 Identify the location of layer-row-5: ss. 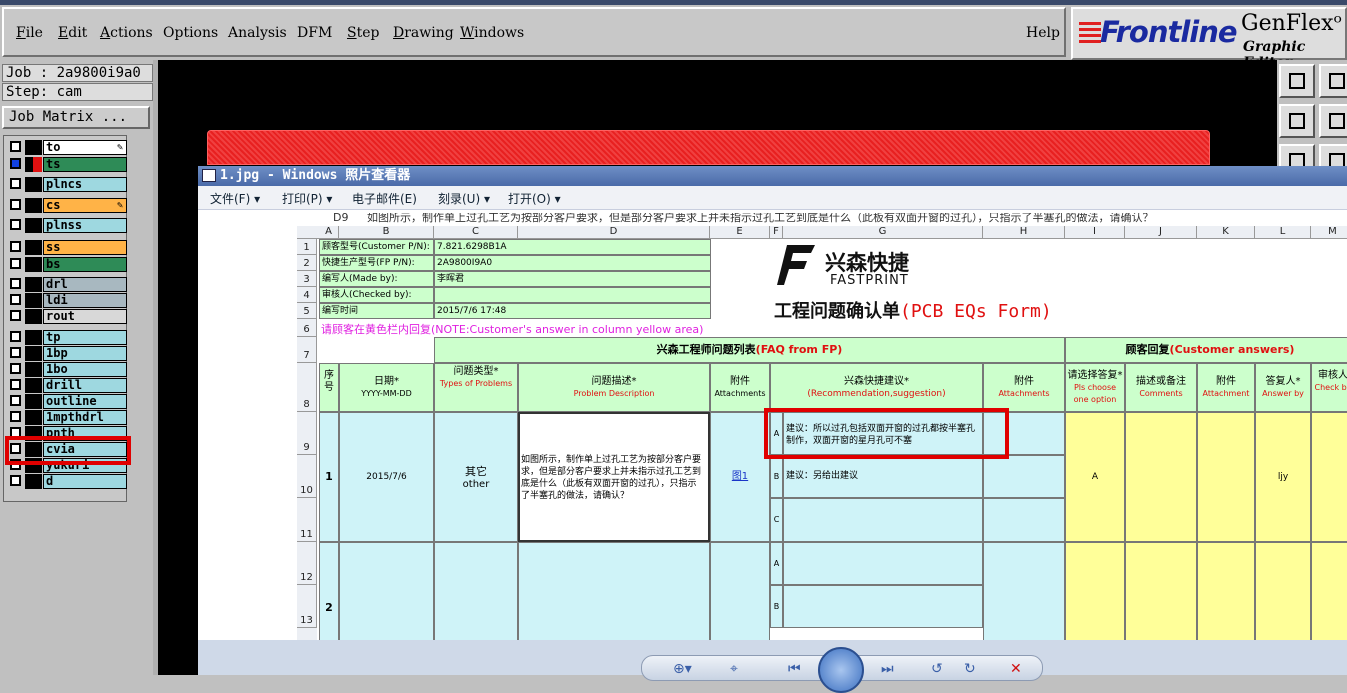
(67, 247).